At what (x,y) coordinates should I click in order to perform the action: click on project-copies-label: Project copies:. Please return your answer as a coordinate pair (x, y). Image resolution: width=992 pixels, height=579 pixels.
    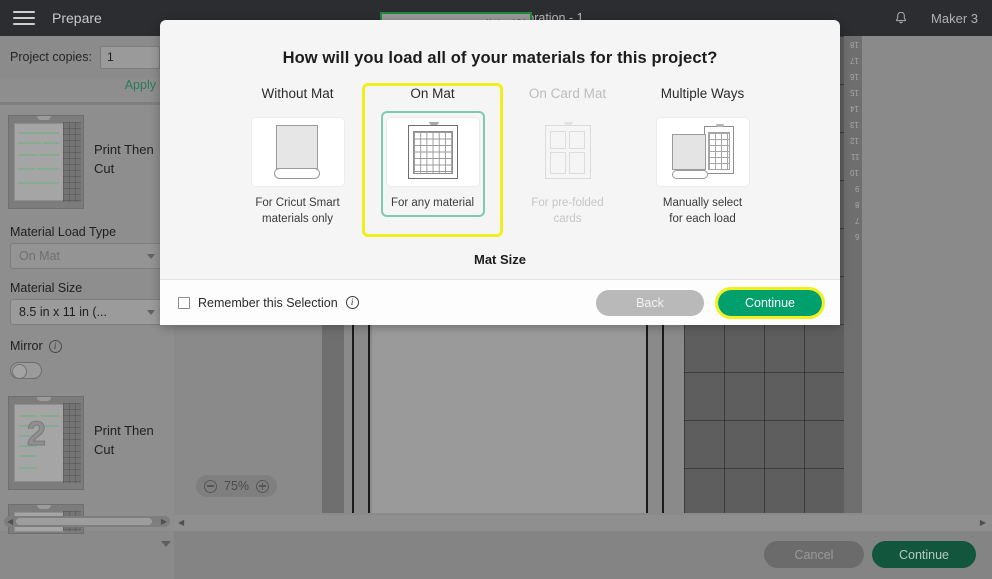
    Looking at the image, I should click on (51, 57).